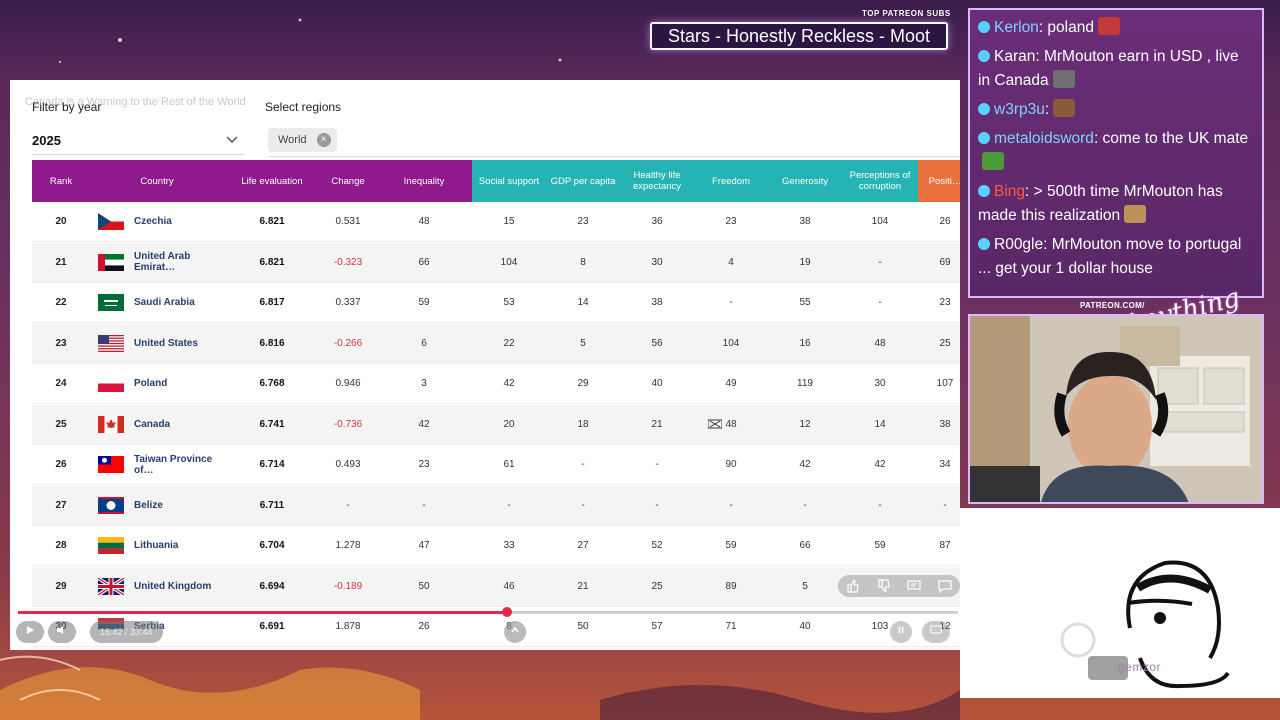 This screenshot has height=720, width=1280. What do you see at coordinates (853, 586) in the screenshot?
I see `thumbs-up-icon` at bounding box center [853, 586].